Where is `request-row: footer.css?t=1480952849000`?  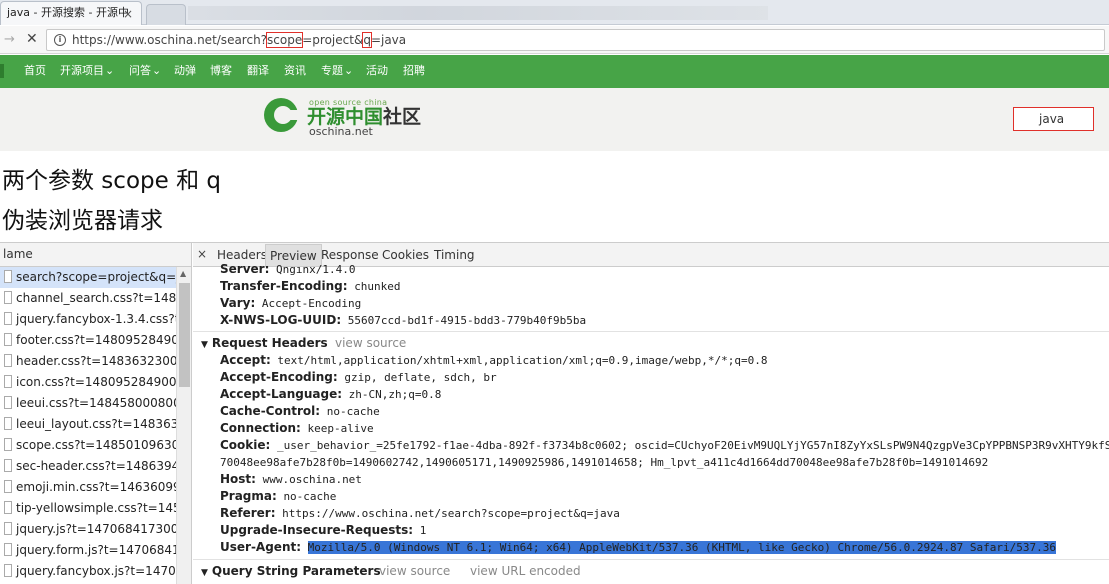 request-row: footer.css?t=1480952849000 is located at coordinates (88, 340).